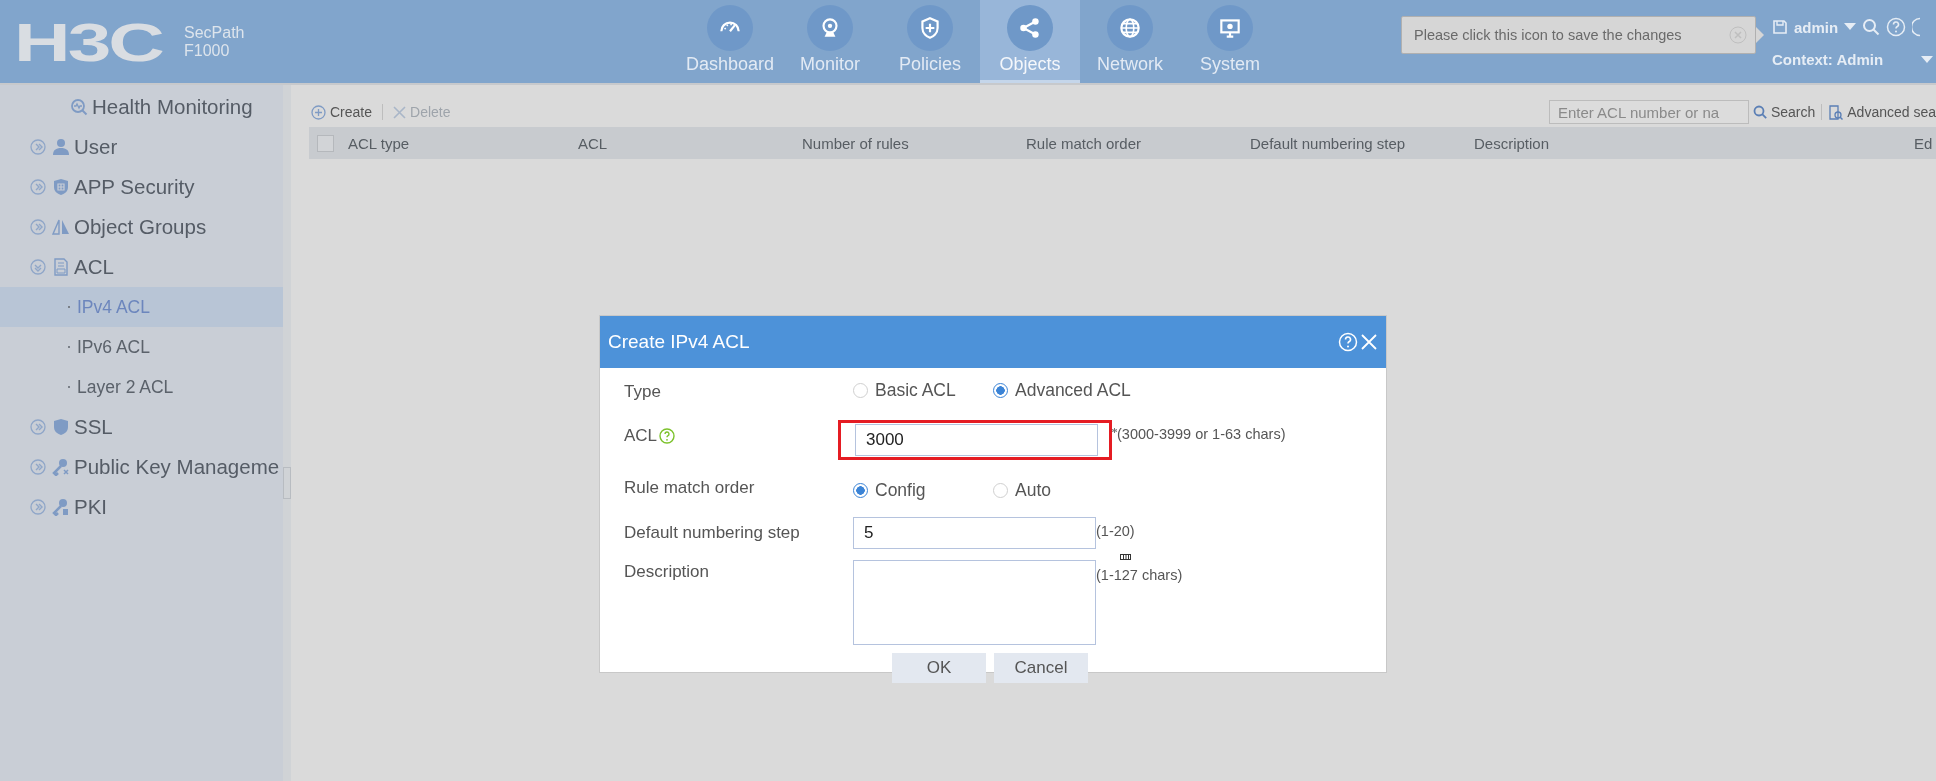  I want to click on sidebar-item: Public Key Manageme, so click(141, 467).